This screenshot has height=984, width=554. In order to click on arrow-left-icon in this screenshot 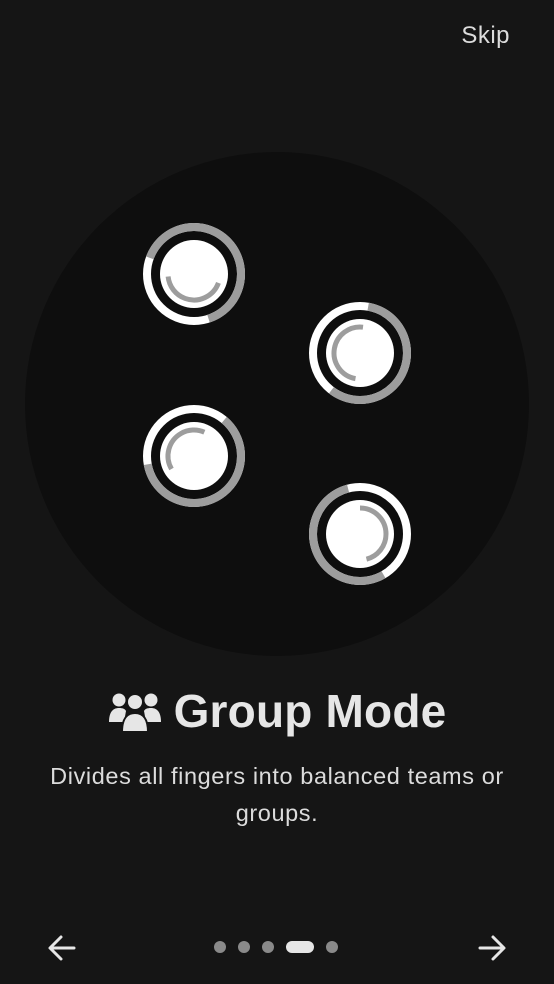, I will do `click(62, 948)`.